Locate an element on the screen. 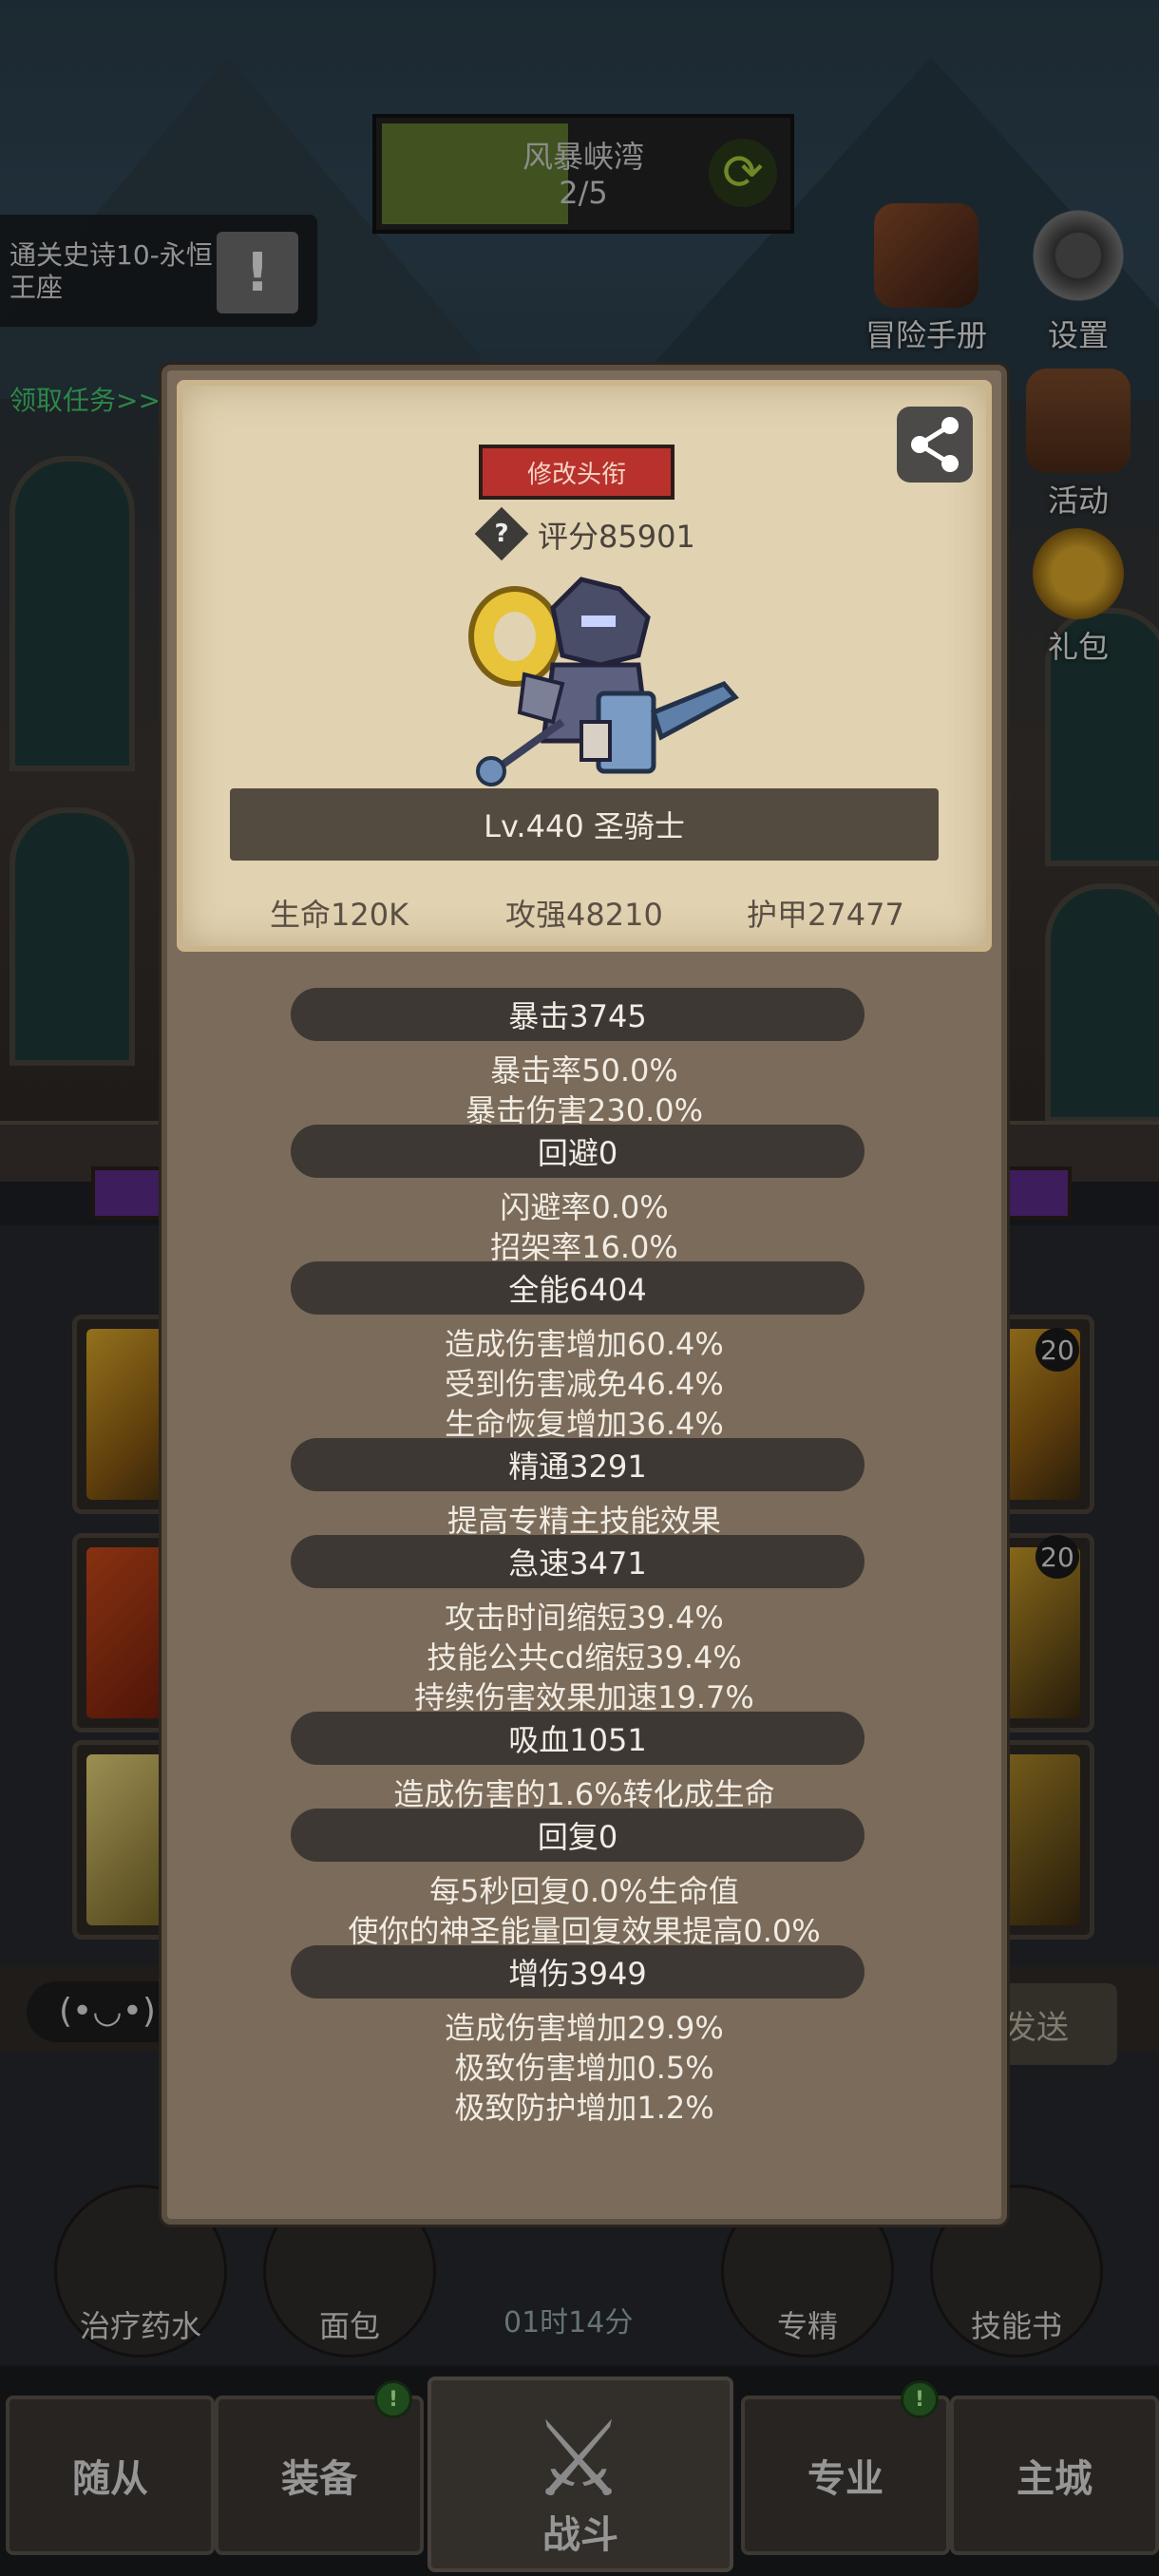 The height and width of the screenshot is (2576, 1159). stat-line: 受到伤害减免46.4% is located at coordinates (584, 1384).